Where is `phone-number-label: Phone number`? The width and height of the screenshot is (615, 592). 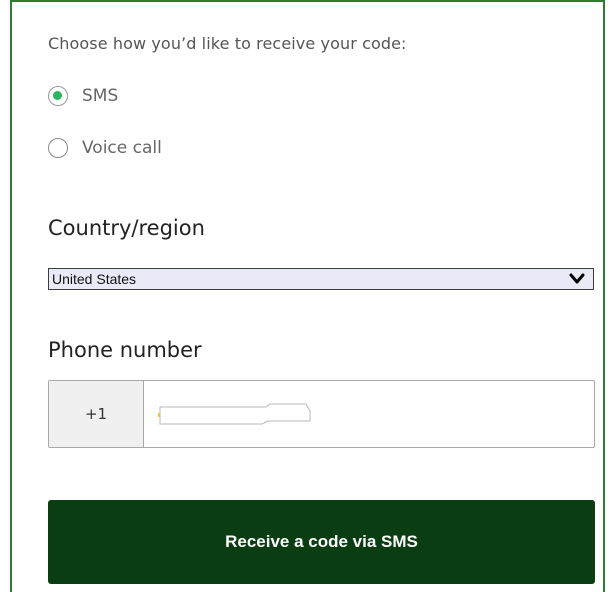 phone-number-label: Phone number is located at coordinates (125, 350).